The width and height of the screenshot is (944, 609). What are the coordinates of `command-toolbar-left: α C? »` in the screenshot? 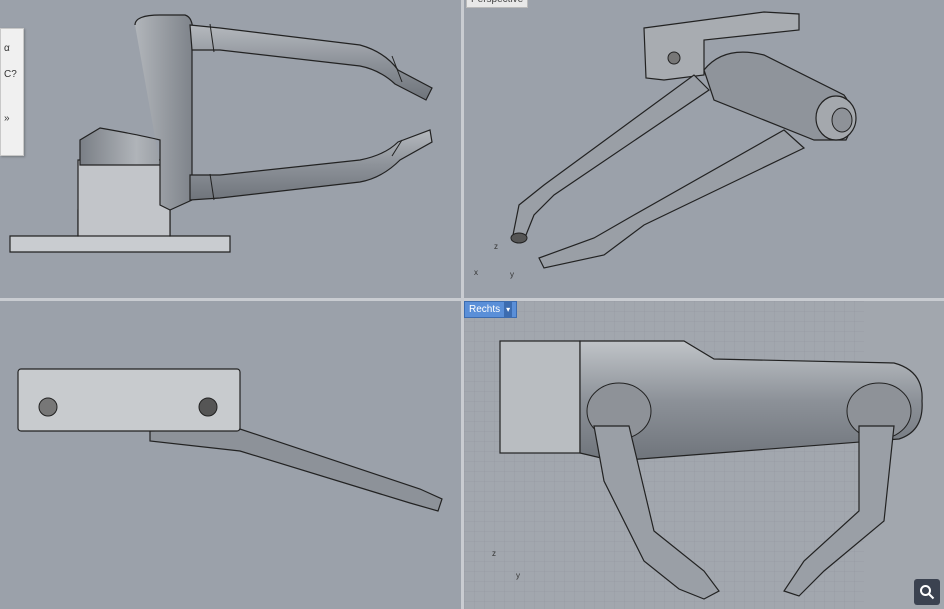 It's located at (12, 92).